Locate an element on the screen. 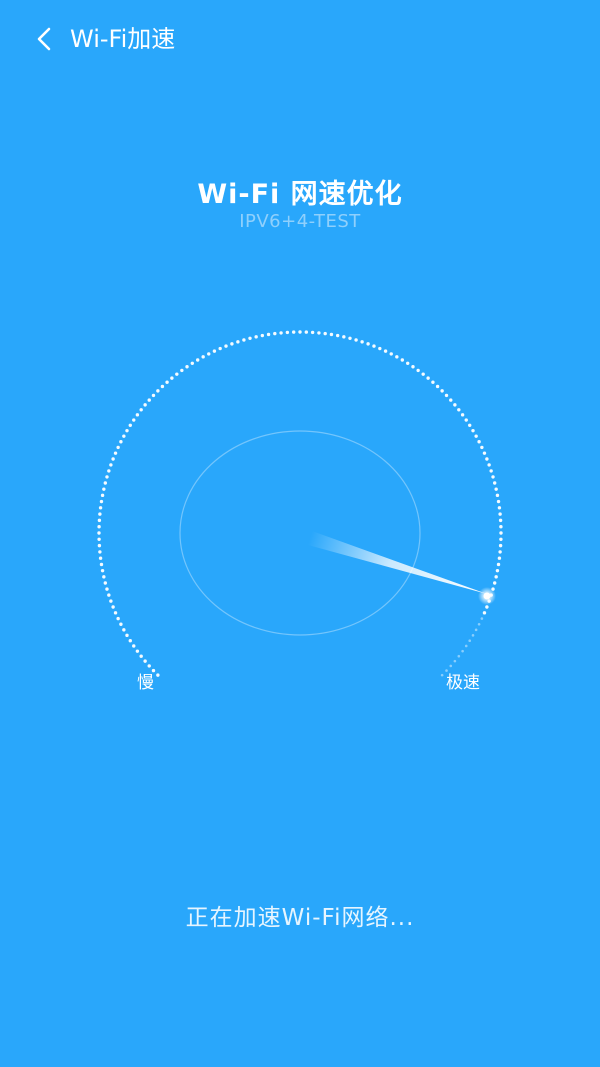 Image resolution: width=600 pixels, height=1067 pixels. top-bar: Wi-Fi加速 is located at coordinates (300, 39).